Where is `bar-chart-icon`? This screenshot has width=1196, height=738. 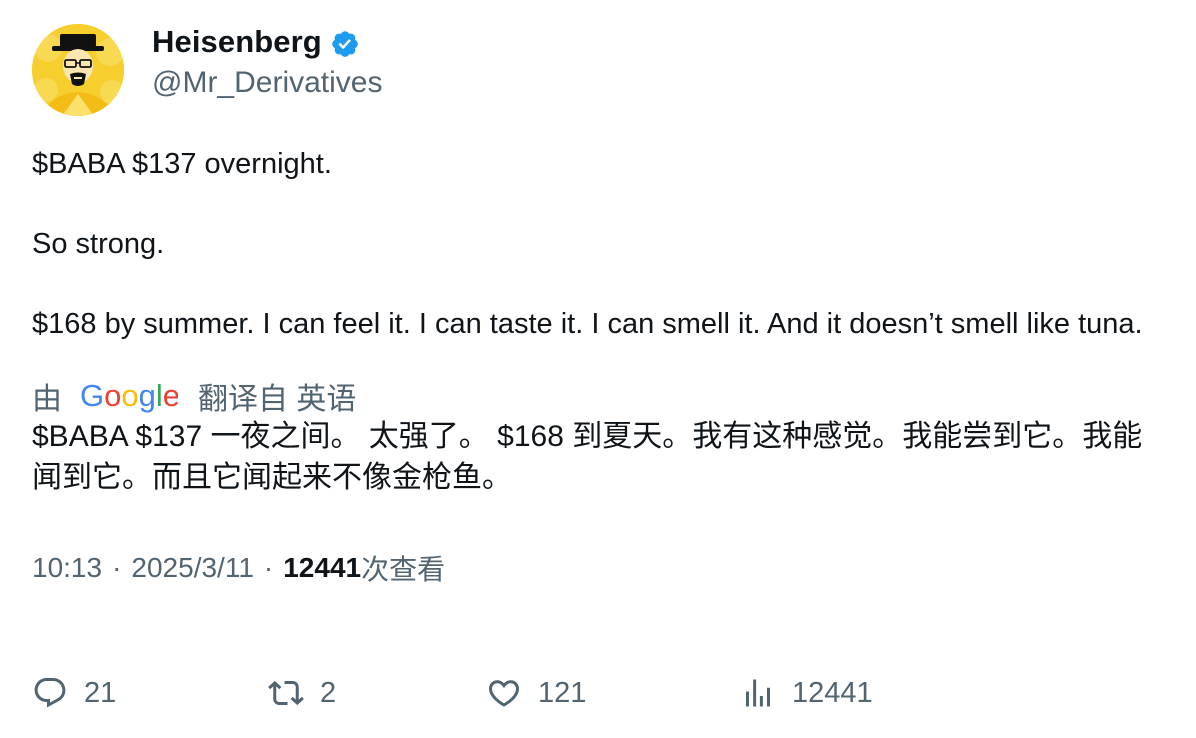 bar-chart-icon is located at coordinates (758, 693).